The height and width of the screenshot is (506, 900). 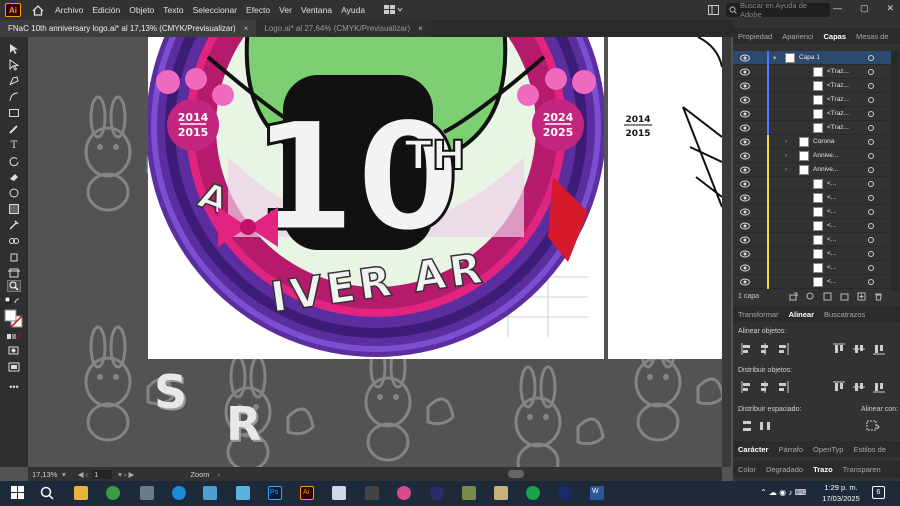 I want to click on notification-icon: 6, so click(x=878, y=492).